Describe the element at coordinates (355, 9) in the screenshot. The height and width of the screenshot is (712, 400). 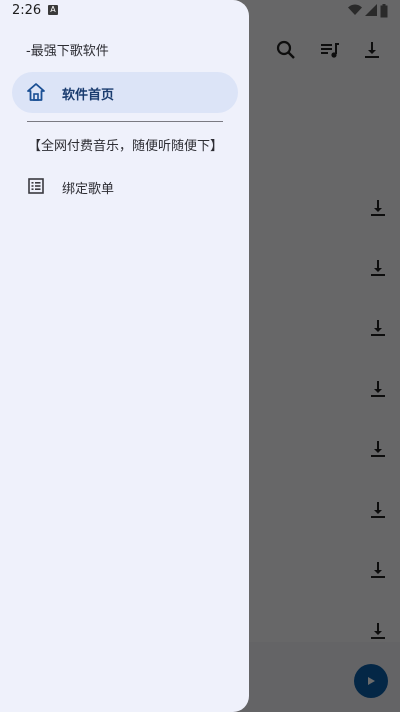
I see `wifi-icon` at that location.